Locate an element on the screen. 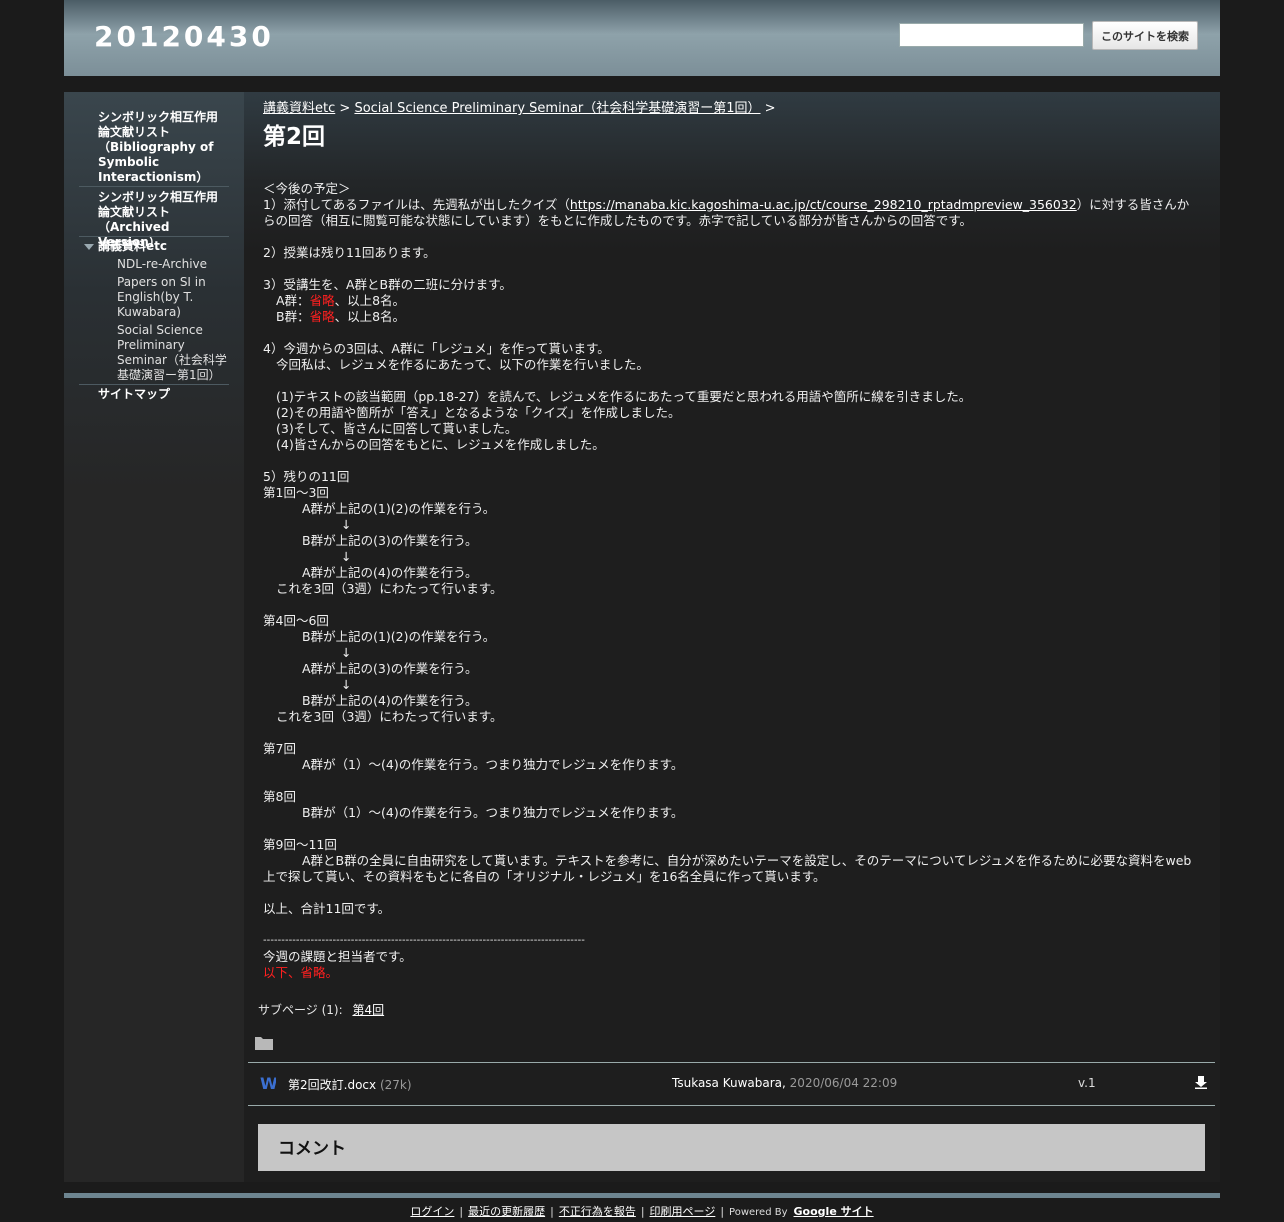  attachment-file: 第2回改訂.docx (27k) is located at coordinates (350, 1084).